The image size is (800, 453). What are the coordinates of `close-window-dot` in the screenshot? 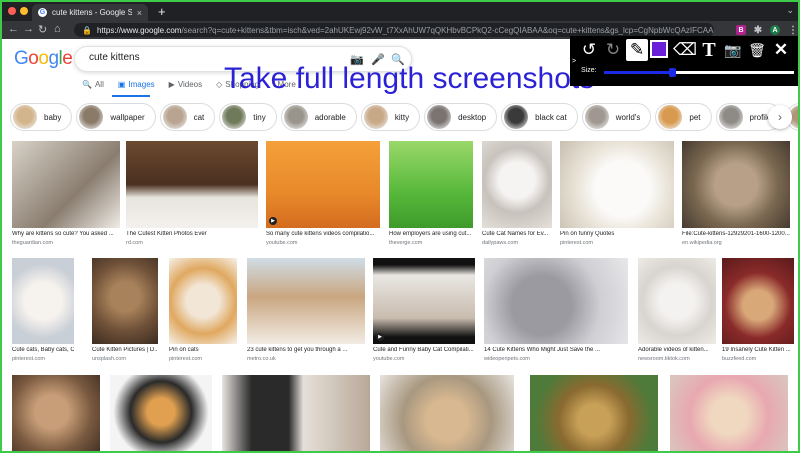 It's located at (12, 11).